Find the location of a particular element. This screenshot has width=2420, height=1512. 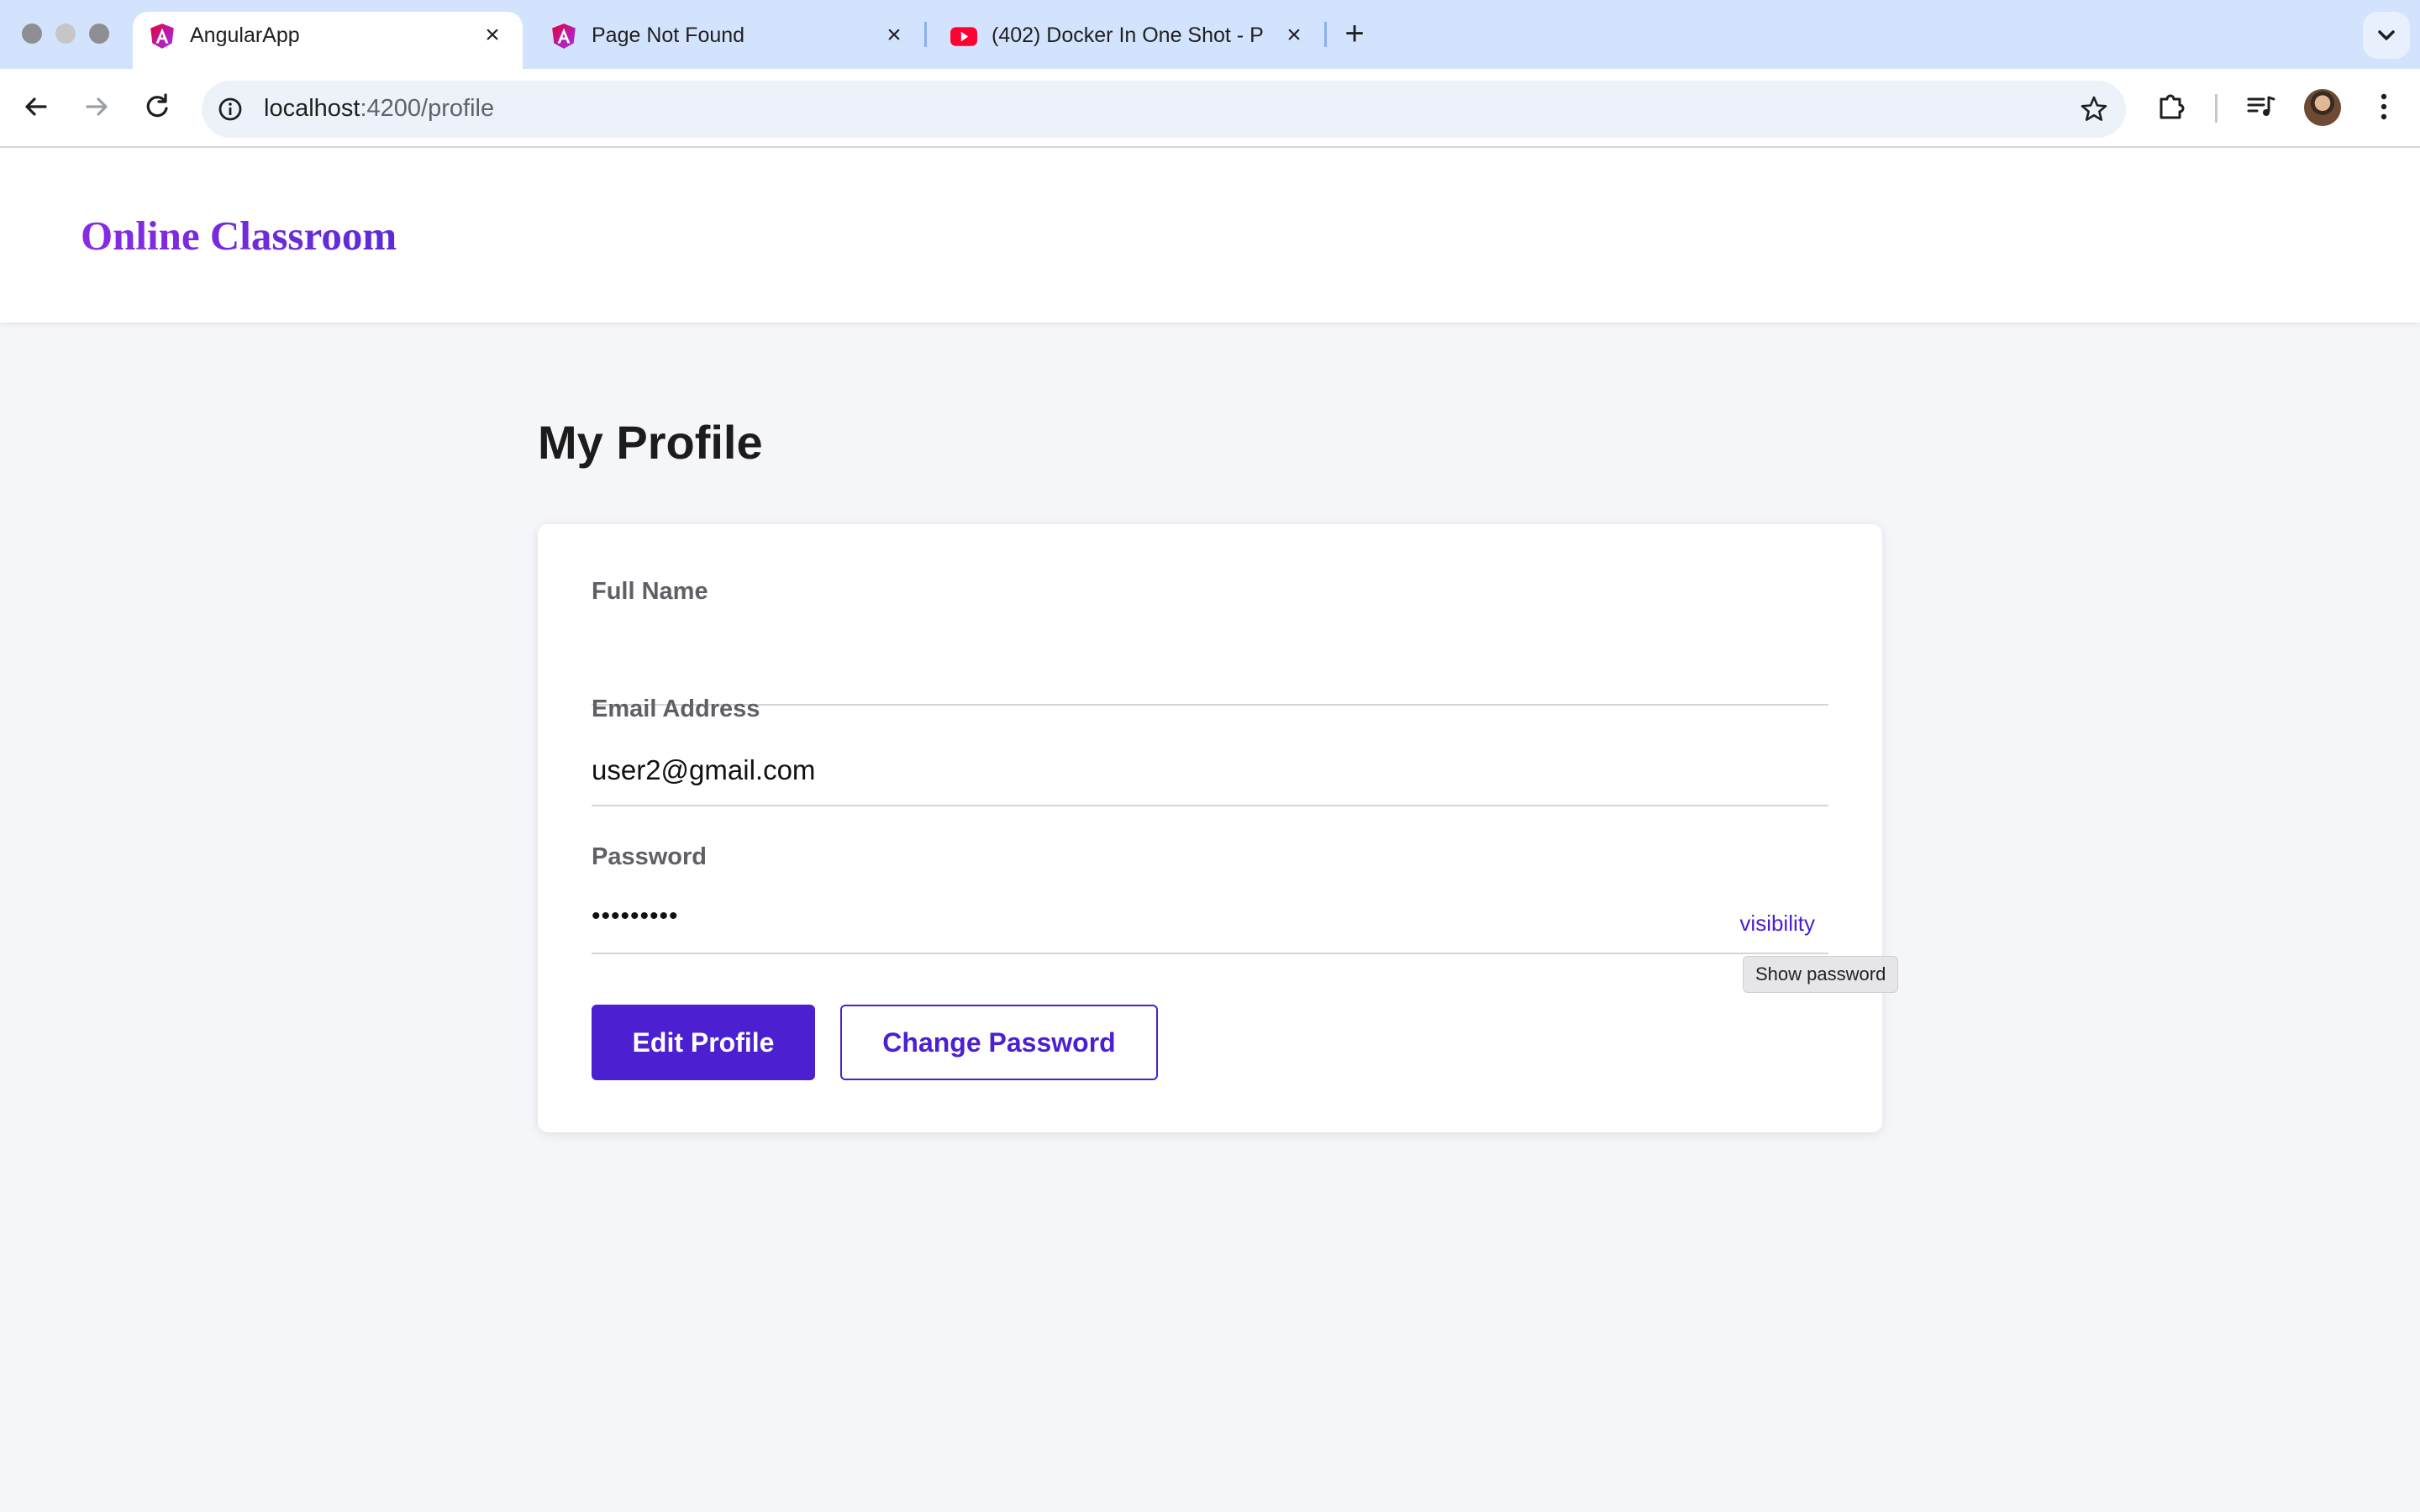

password-field: Password ••••••••• visibility is located at coordinates (1210, 902).